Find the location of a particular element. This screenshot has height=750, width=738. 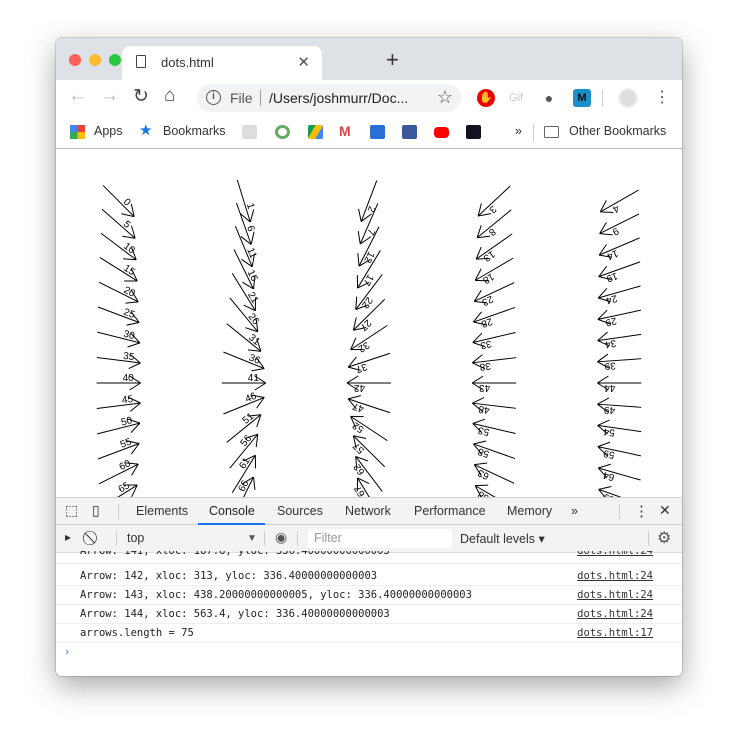

arrow-label: 16 is located at coordinates (252, 275).